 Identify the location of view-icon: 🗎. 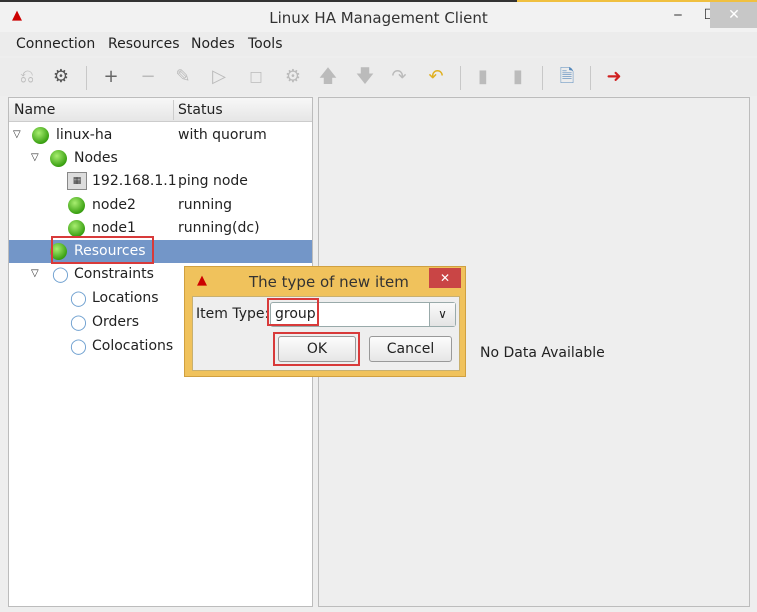
(567, 77).